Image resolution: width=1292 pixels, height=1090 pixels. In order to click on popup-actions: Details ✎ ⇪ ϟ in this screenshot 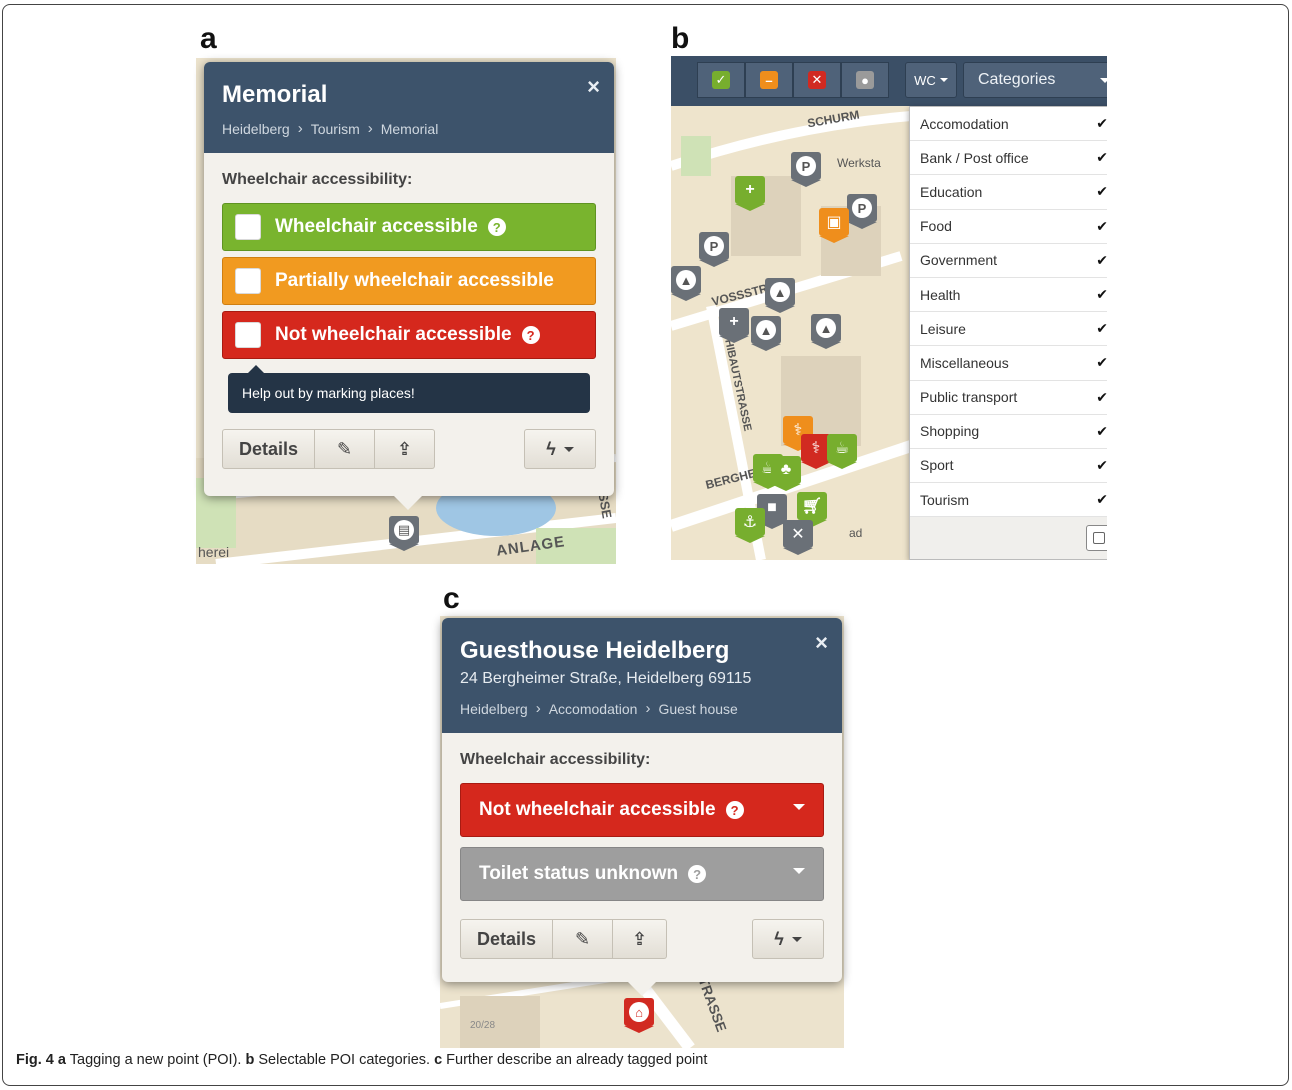, I will do `click(409, 449)`.